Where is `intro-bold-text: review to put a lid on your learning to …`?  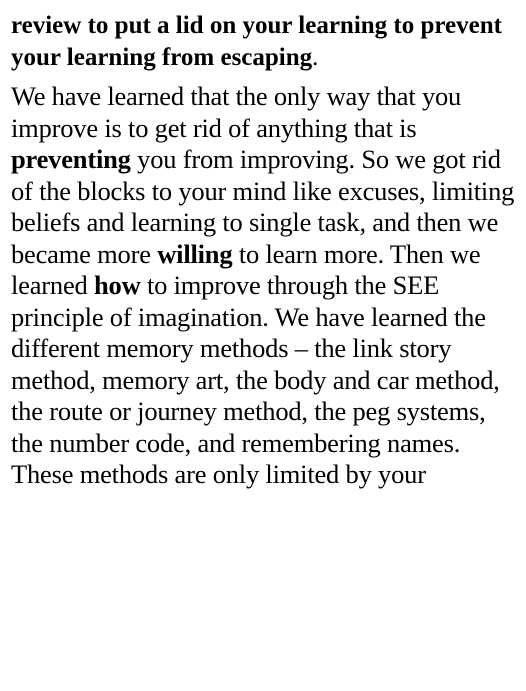 intro-bold-text: review to put a lid on your learning to … is located at coordinates (256, 41).